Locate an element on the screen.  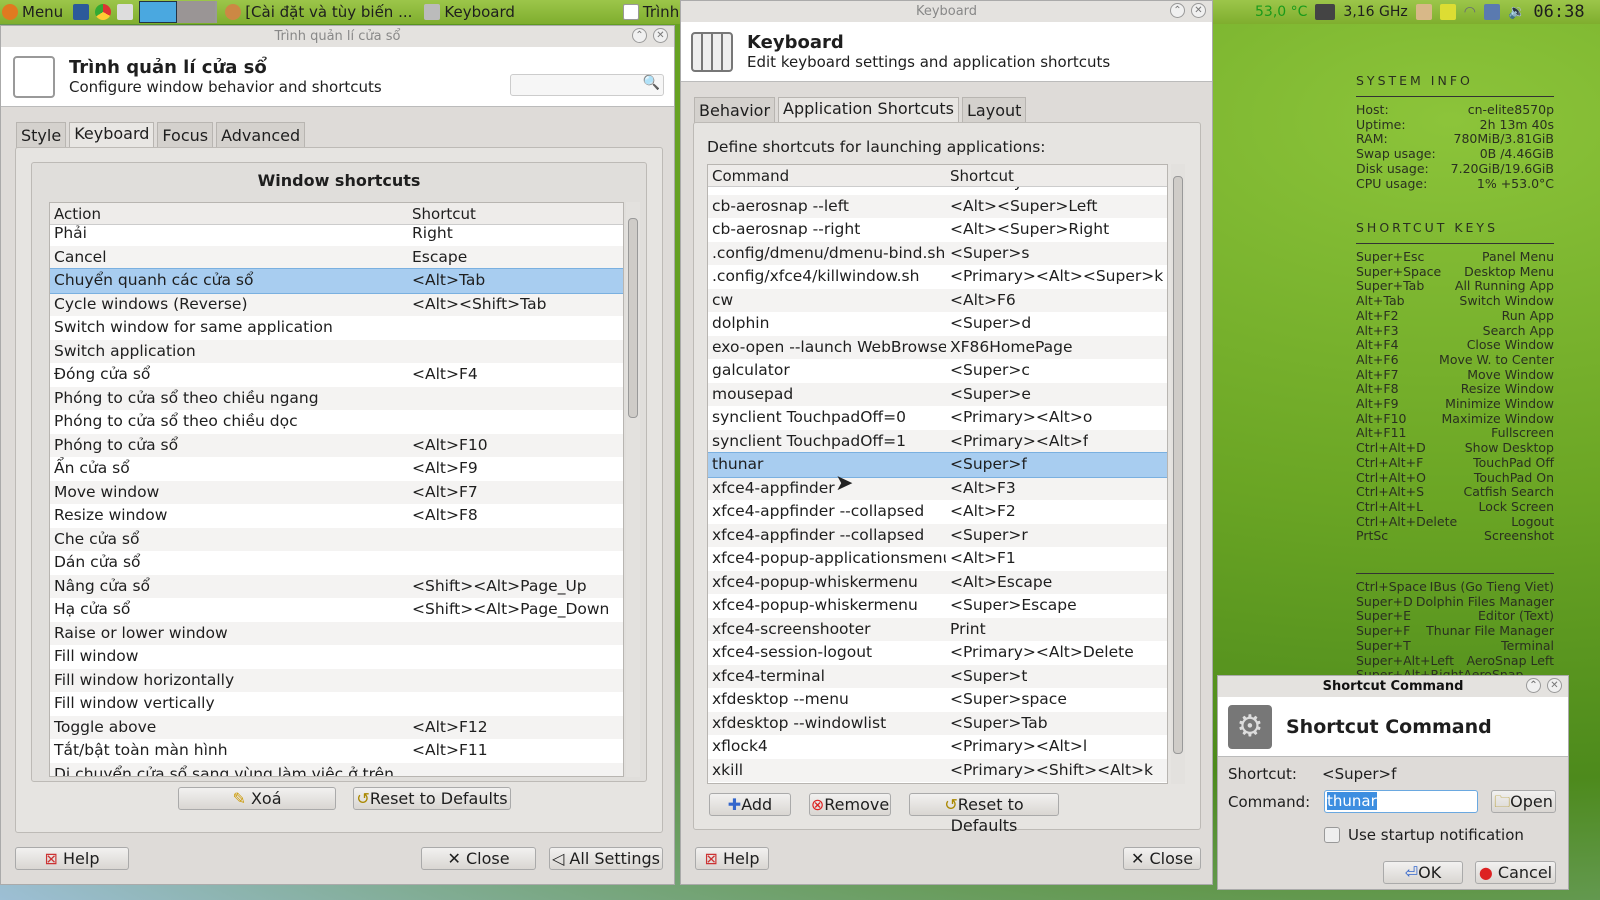
table-row: synclient TouchpadOff=1 <Primary><Alt>f is located at coordinates (937, 441).